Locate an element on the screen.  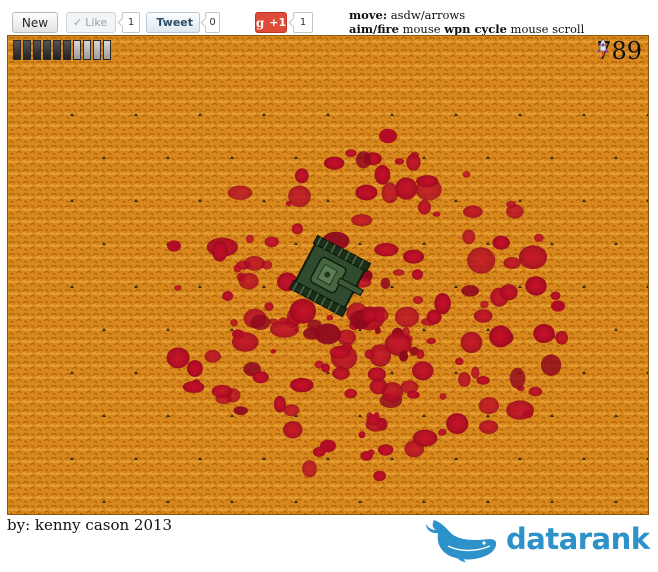
google-plus-one-button: g +1 is located at coordinates (271, 22).